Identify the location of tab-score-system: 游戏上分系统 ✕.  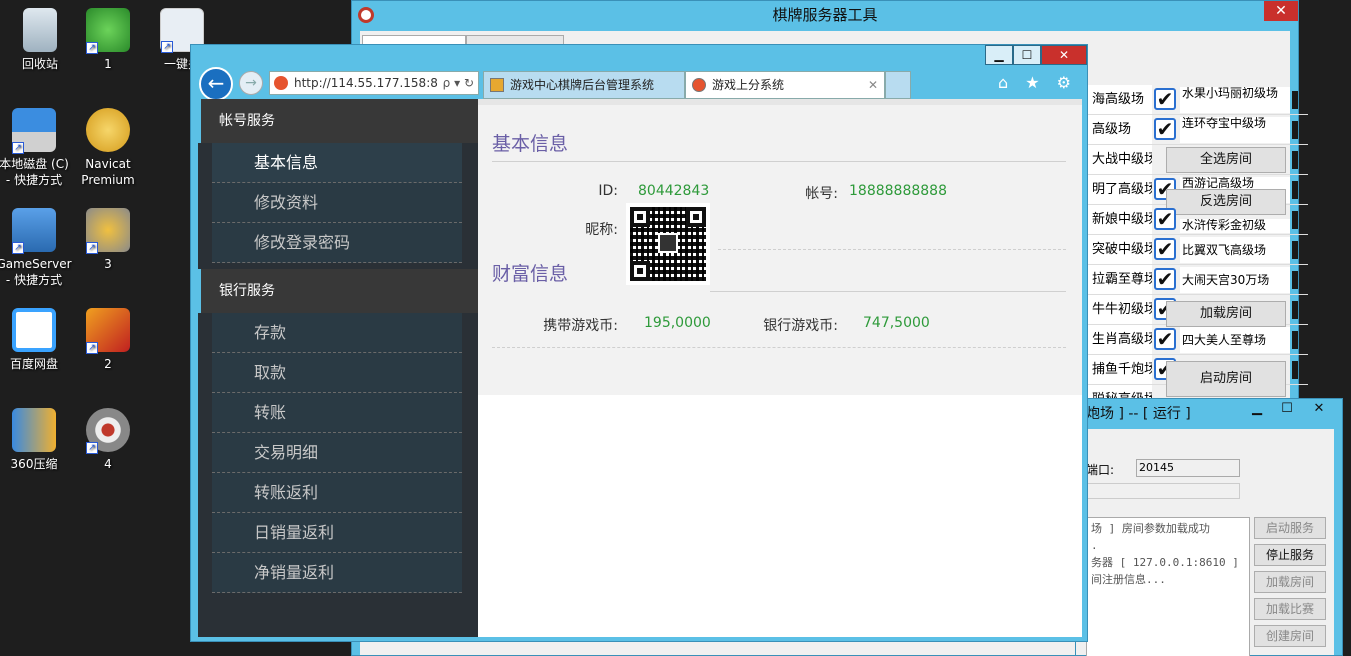
(785, 85).